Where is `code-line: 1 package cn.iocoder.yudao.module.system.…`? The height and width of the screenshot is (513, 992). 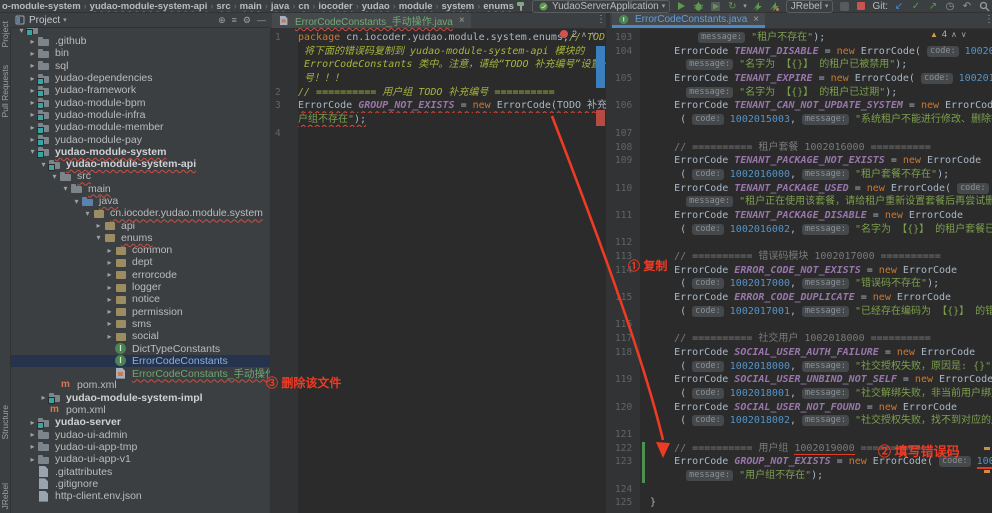
code-line: 1 package cn.iocoder.yudao.module.system.… is located at coordinates (438, 38).